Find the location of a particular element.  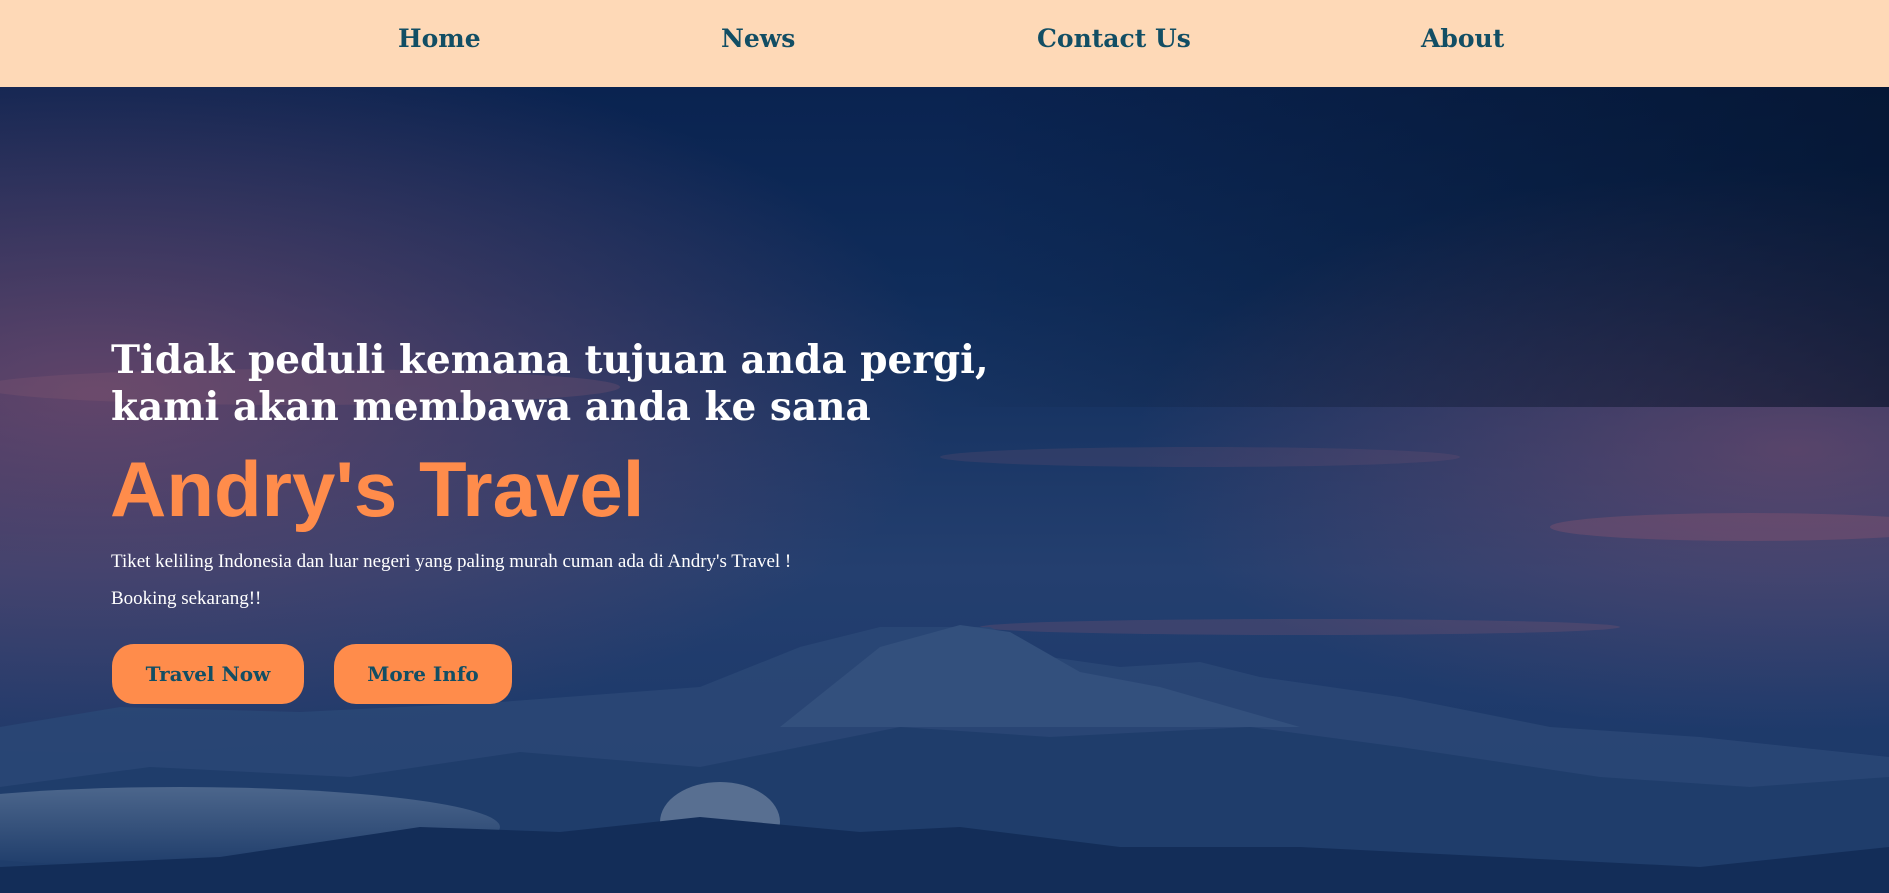

hero-description-line-2: Booking sekarang!! is located at coordinates (186, 598).